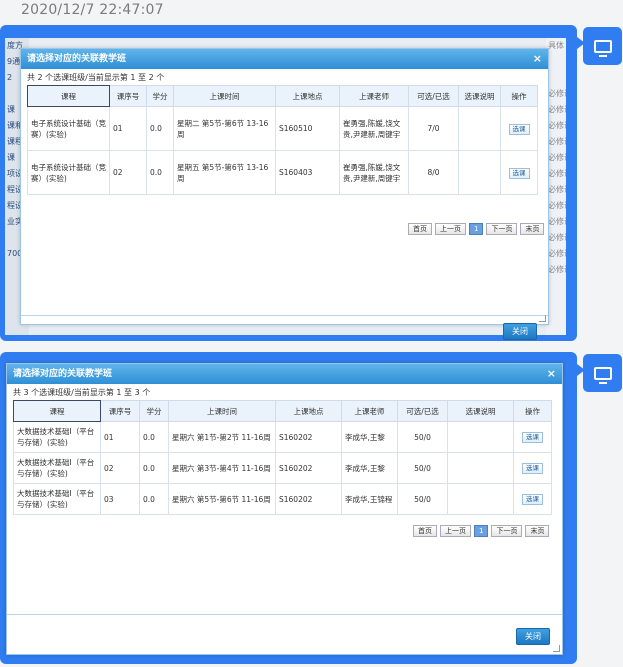 The height and width of the screenshot is (667, 623). Describe the element at coordinates (433, 128) in the screenshot. I see `cell-avail: 7/0` at that location.